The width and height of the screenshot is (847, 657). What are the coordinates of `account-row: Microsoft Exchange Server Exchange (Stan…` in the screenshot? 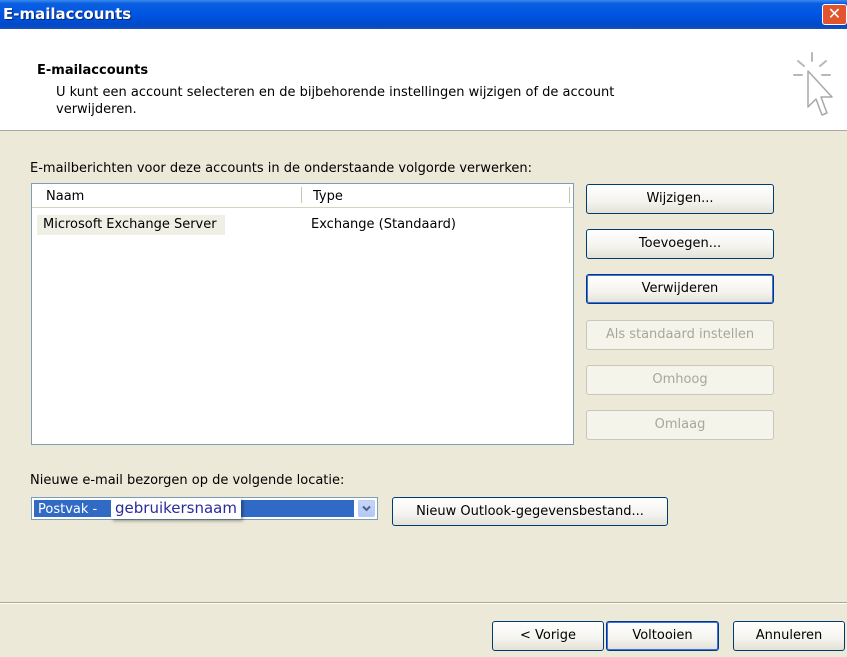 It's located at (302, 225).